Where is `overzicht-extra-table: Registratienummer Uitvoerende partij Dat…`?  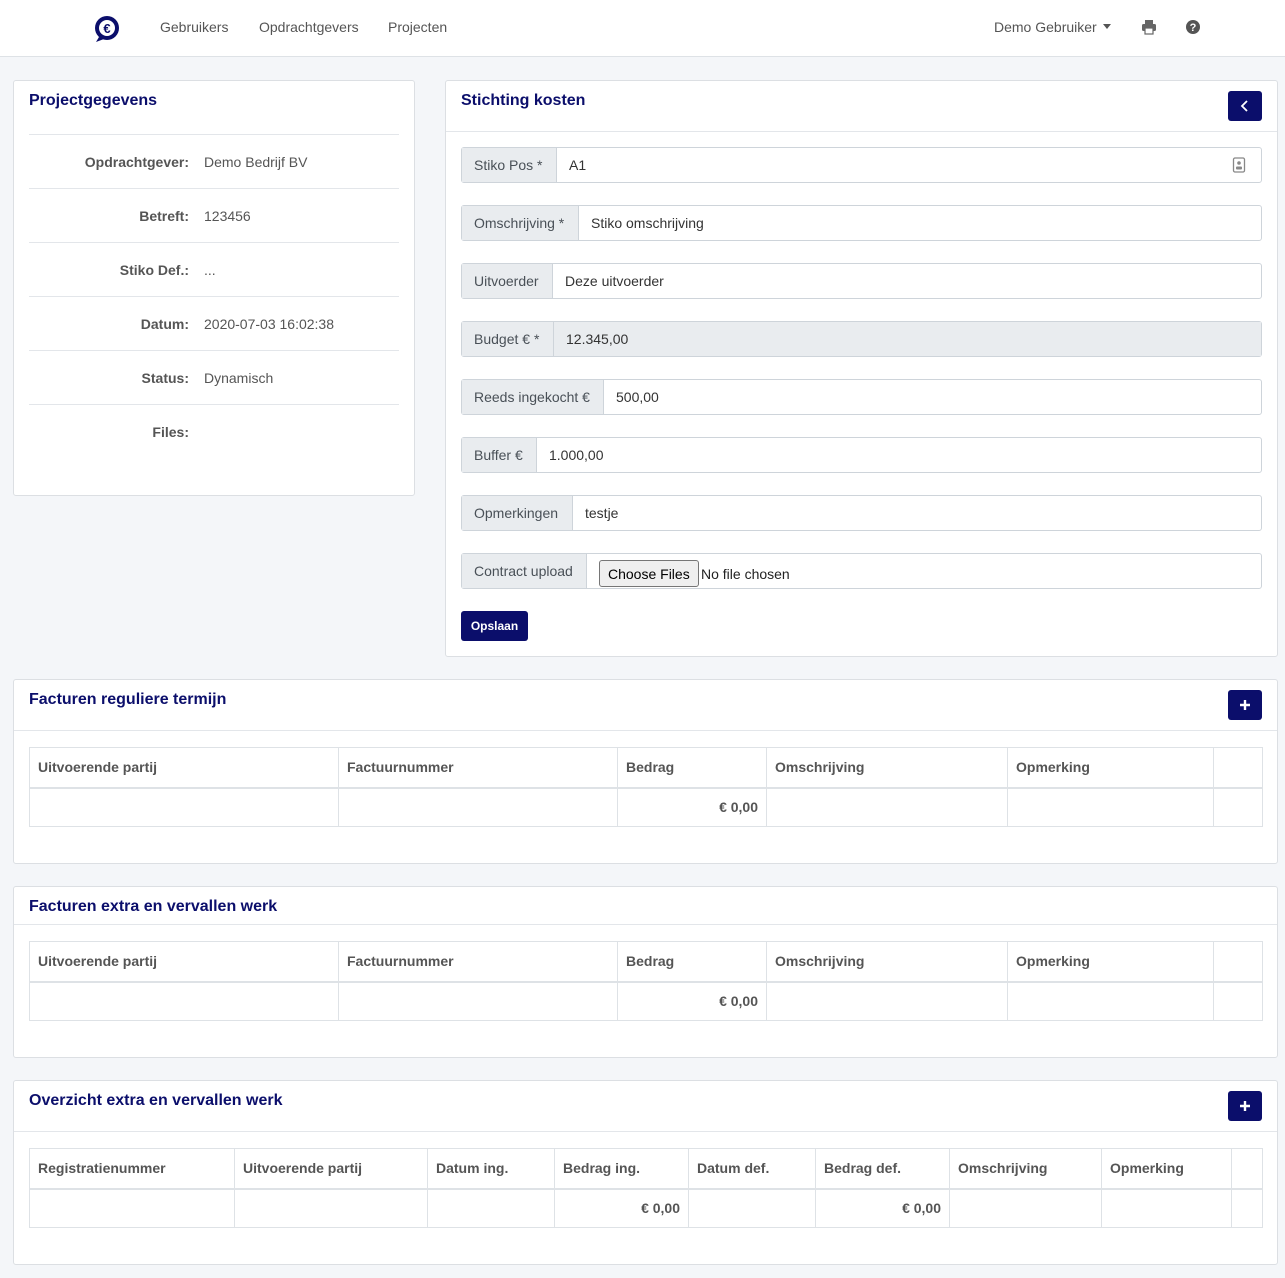 overzicht-extra-table: Registratienummer Uitvoerende partij Dat… is located at coordinates (646, 1188).